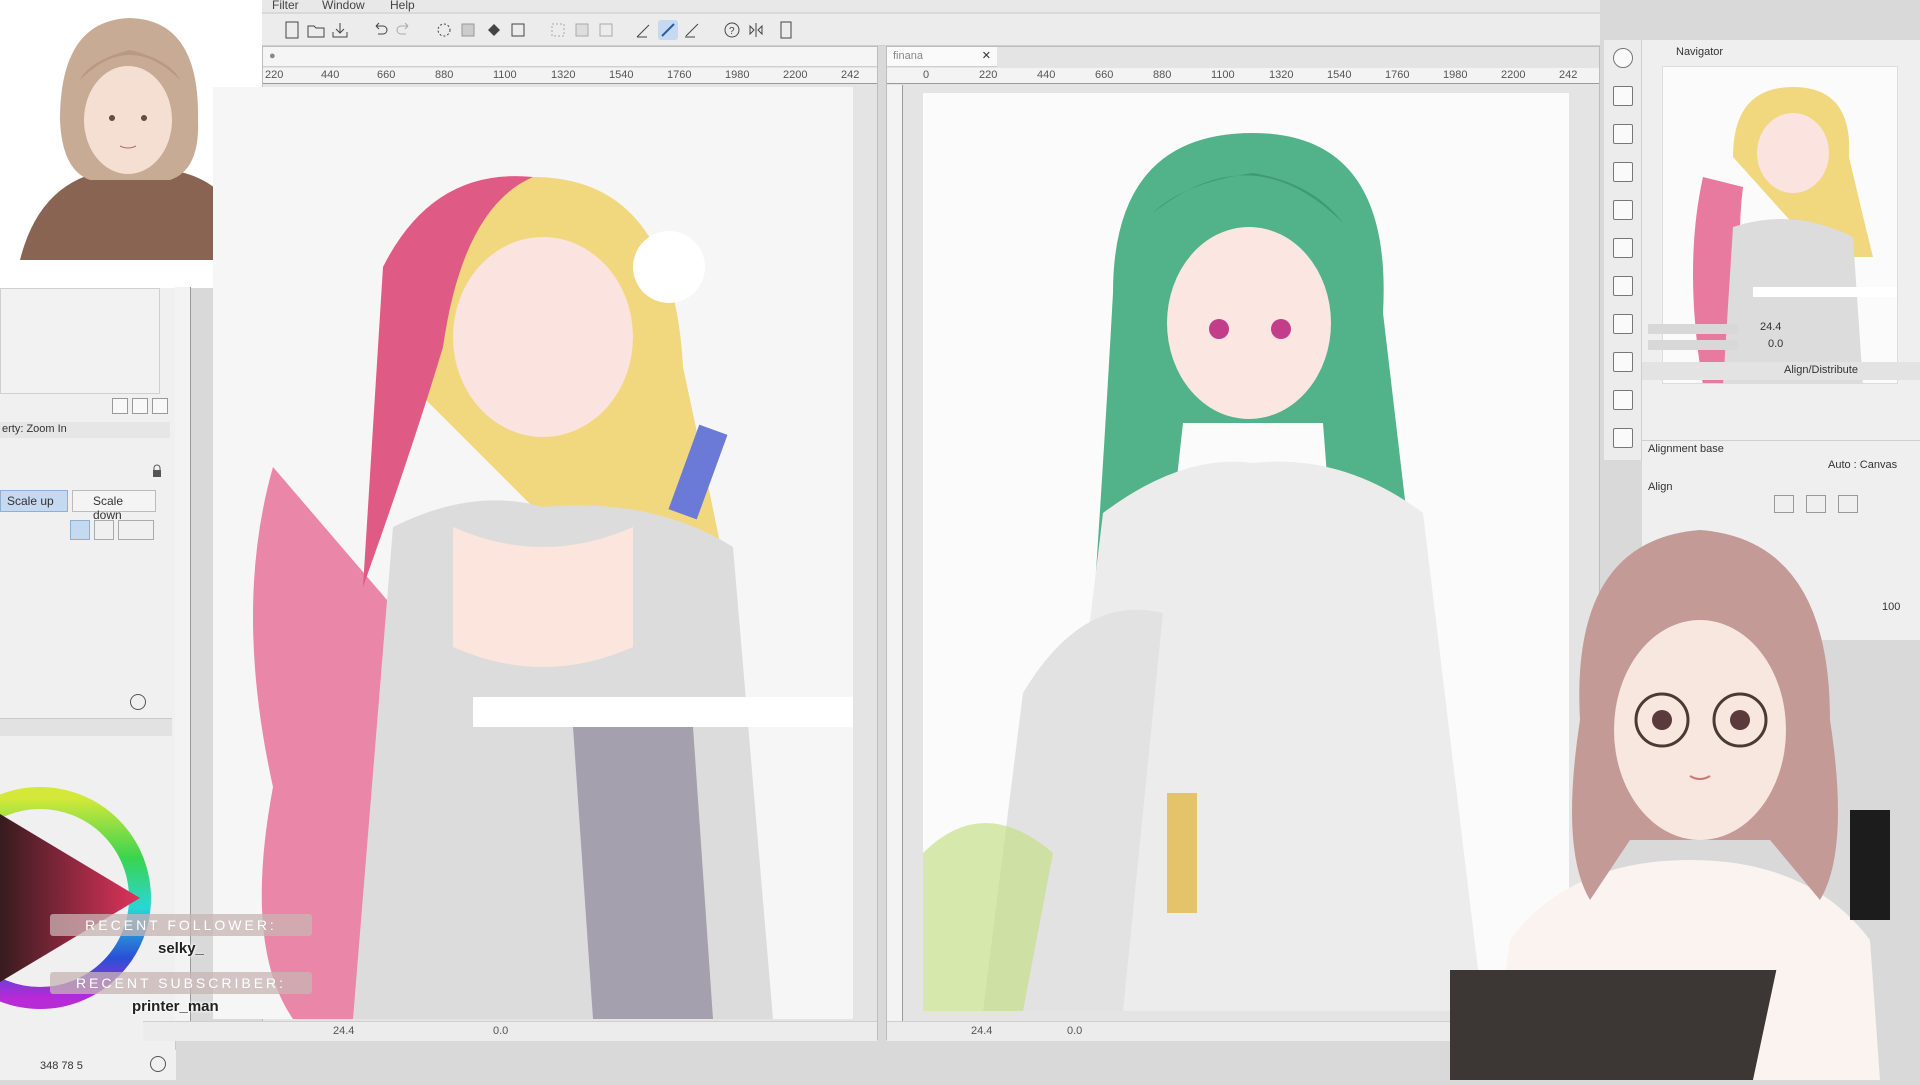 The height and width of the screenshot is (1085, 1920). I want to click on loading-icon, so click(444, 30).